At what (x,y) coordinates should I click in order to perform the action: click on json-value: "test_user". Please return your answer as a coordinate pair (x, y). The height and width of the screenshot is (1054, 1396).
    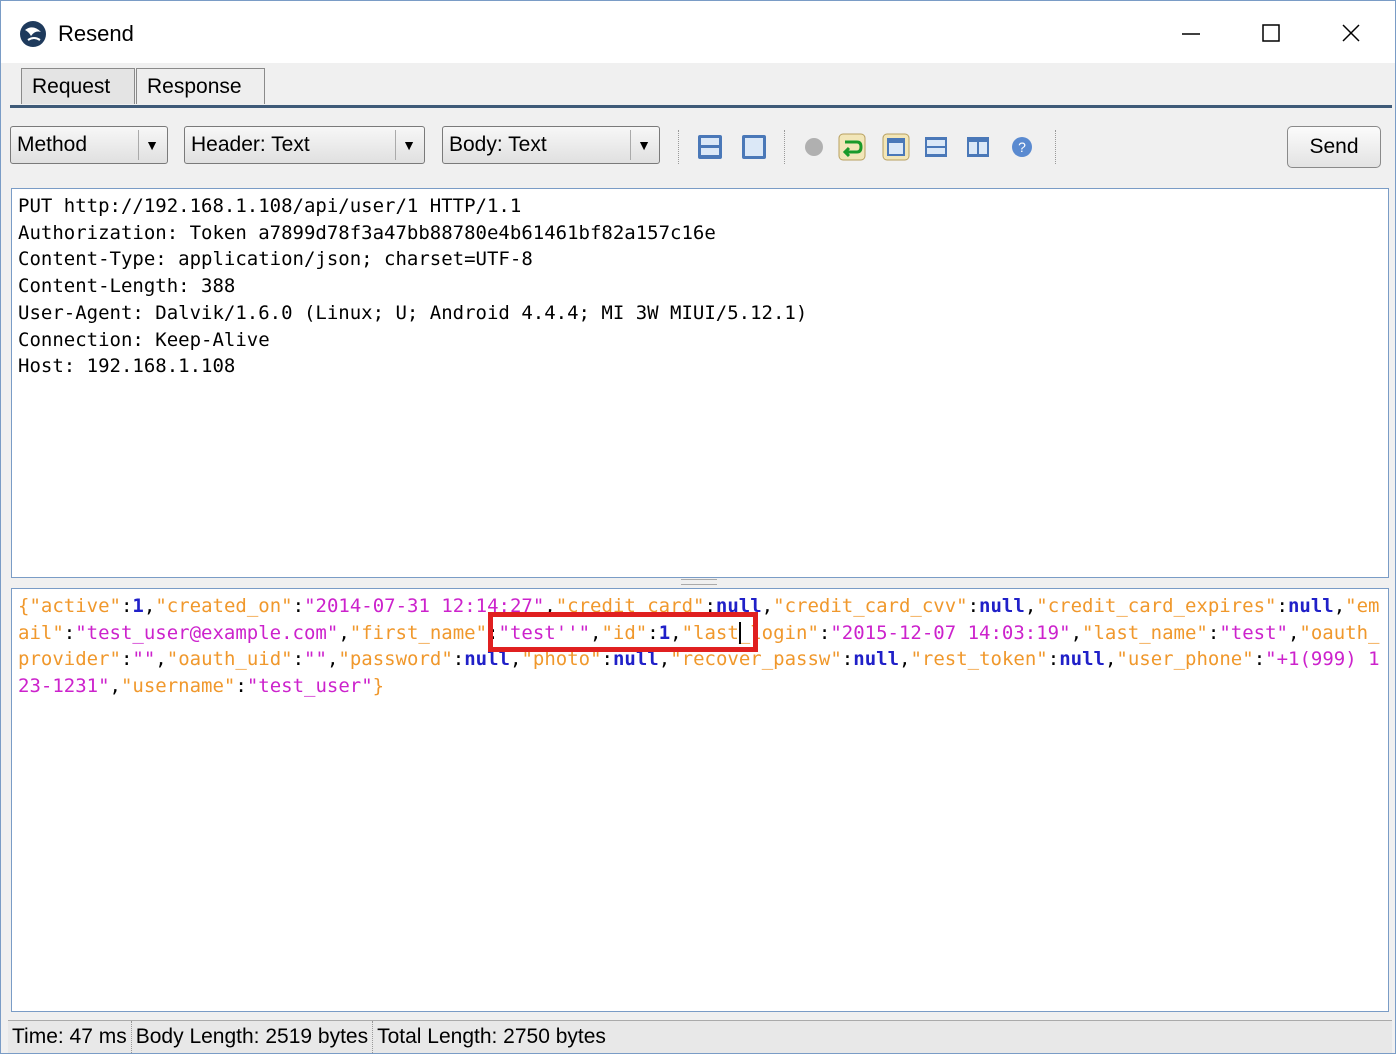
    Looking at the image, I should click on (309, 686).